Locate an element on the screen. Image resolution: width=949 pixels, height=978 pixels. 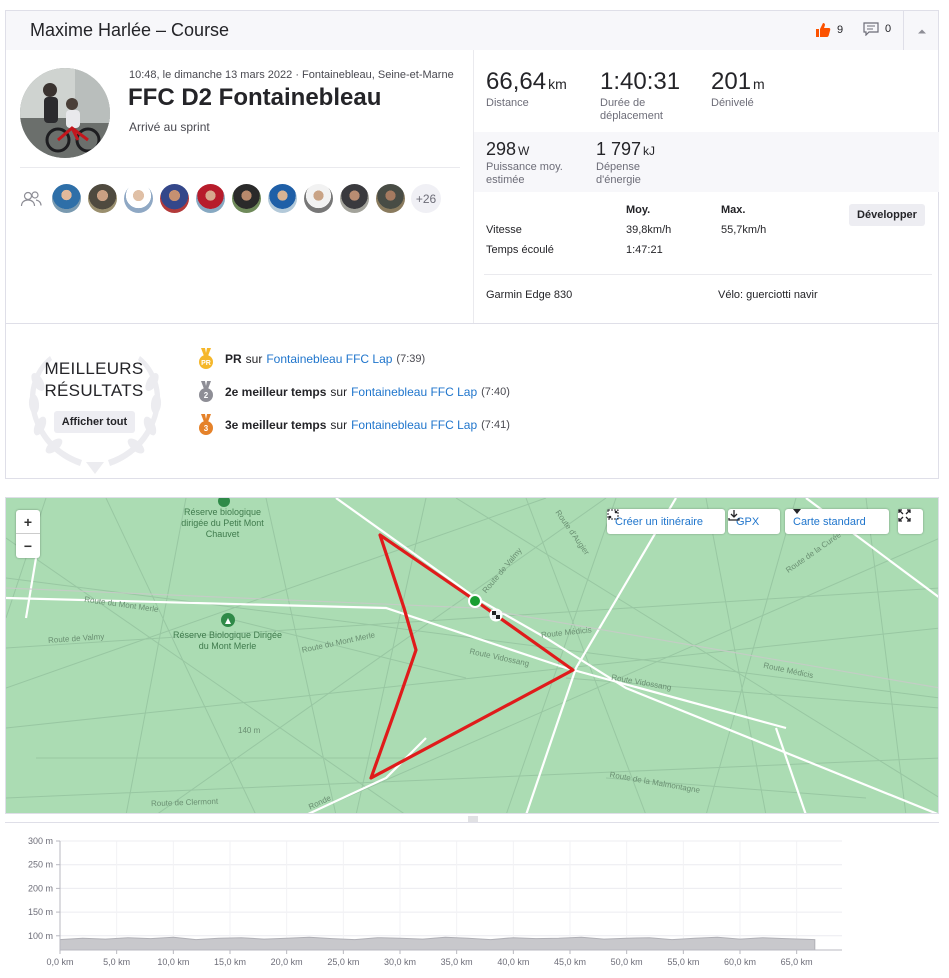
fullscreen-icon is located at coordinates (904, 515).